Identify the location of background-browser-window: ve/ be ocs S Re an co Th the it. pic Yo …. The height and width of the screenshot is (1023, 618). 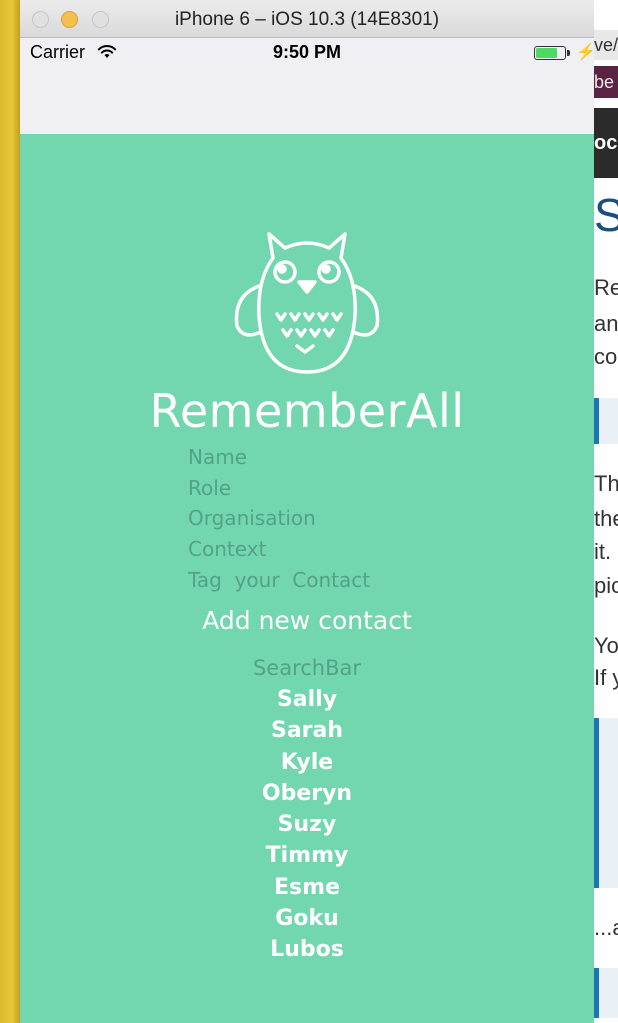
(606, 511).